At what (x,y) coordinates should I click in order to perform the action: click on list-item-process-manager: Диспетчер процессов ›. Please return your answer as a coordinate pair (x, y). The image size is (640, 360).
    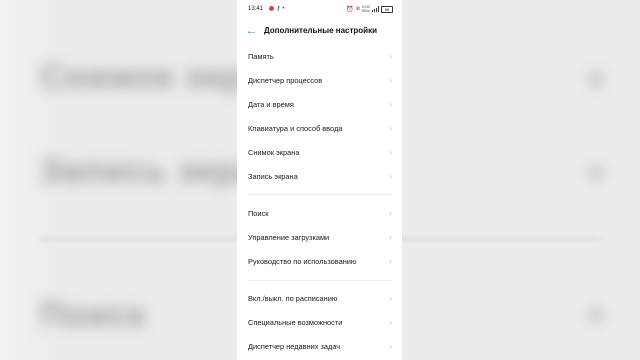
    Looking at the image, I should click on (319, 81).